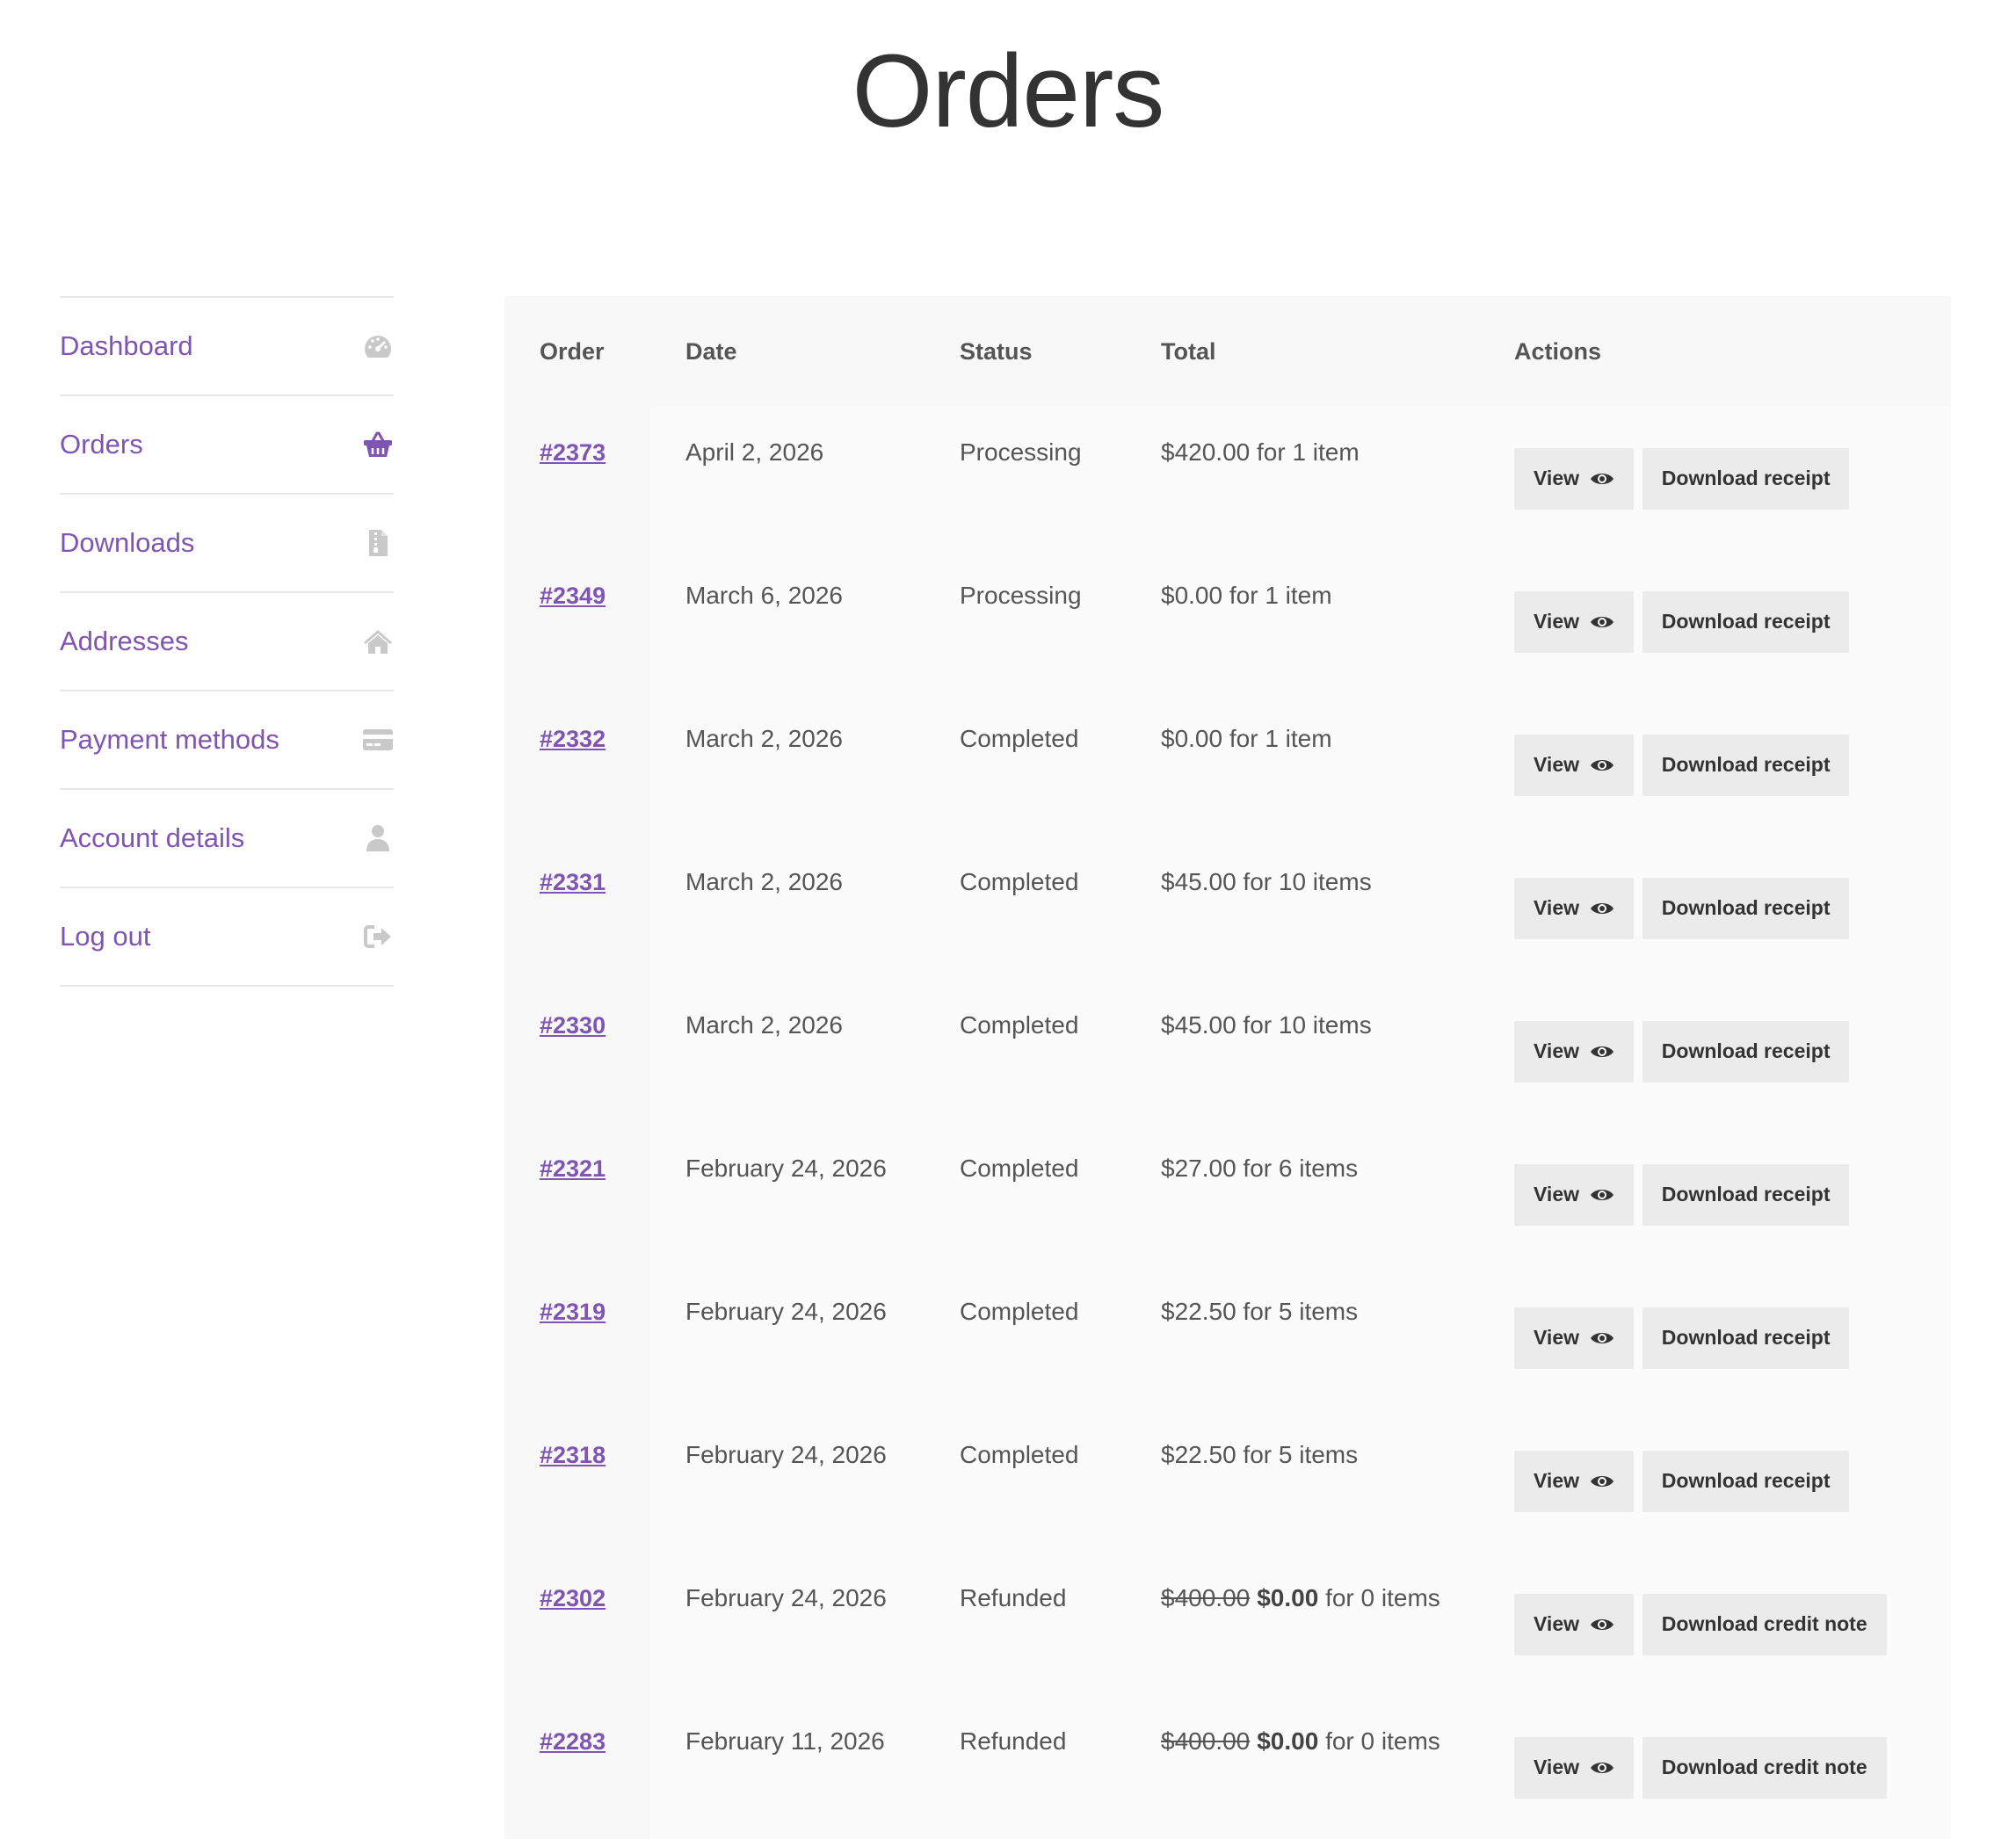 This screenshot has width=2016, height=1839. What do you see at coordinates (227, 937) in the screenshot?
I see `sidebar-item-log-out: Log out` at bounding box center [227, 937].